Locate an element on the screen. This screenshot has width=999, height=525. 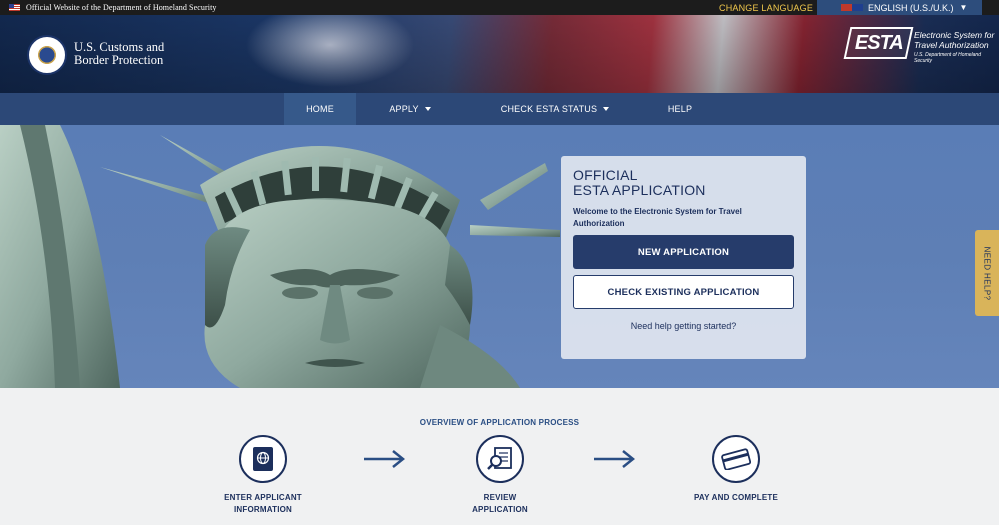
step-label-line1: ENTER APPLICANT is located at coordinates (263, 497).